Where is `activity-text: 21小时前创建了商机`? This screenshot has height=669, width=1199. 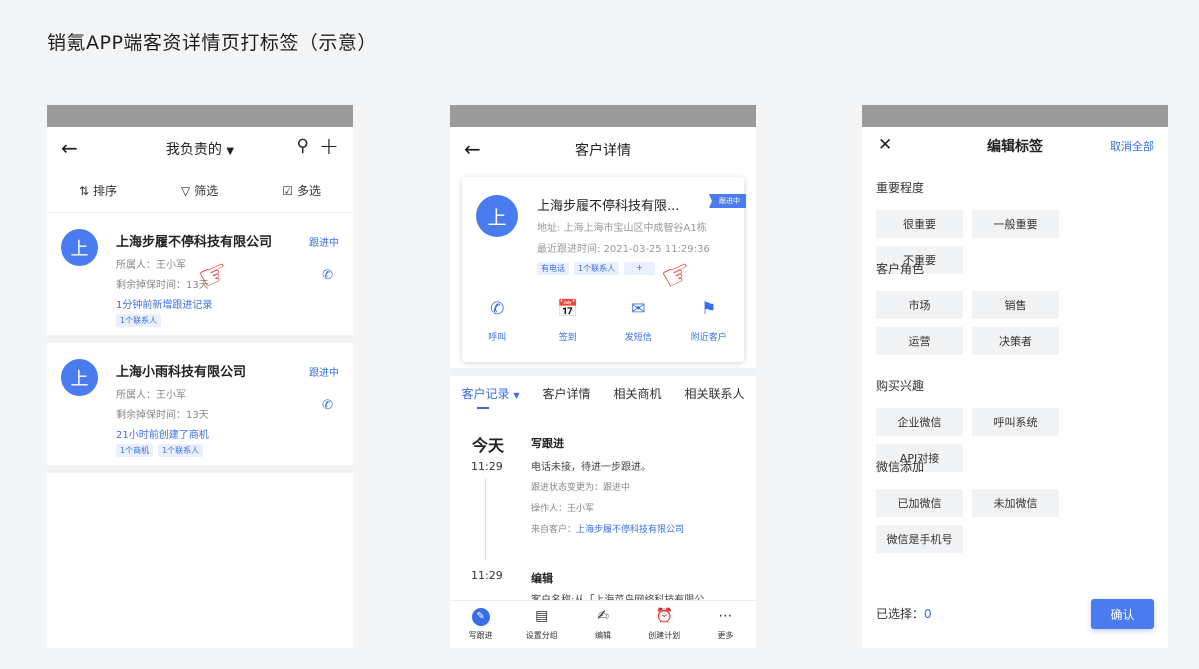 activity-text: 21小时前创建了商机 is located at coordinates (162, 435).